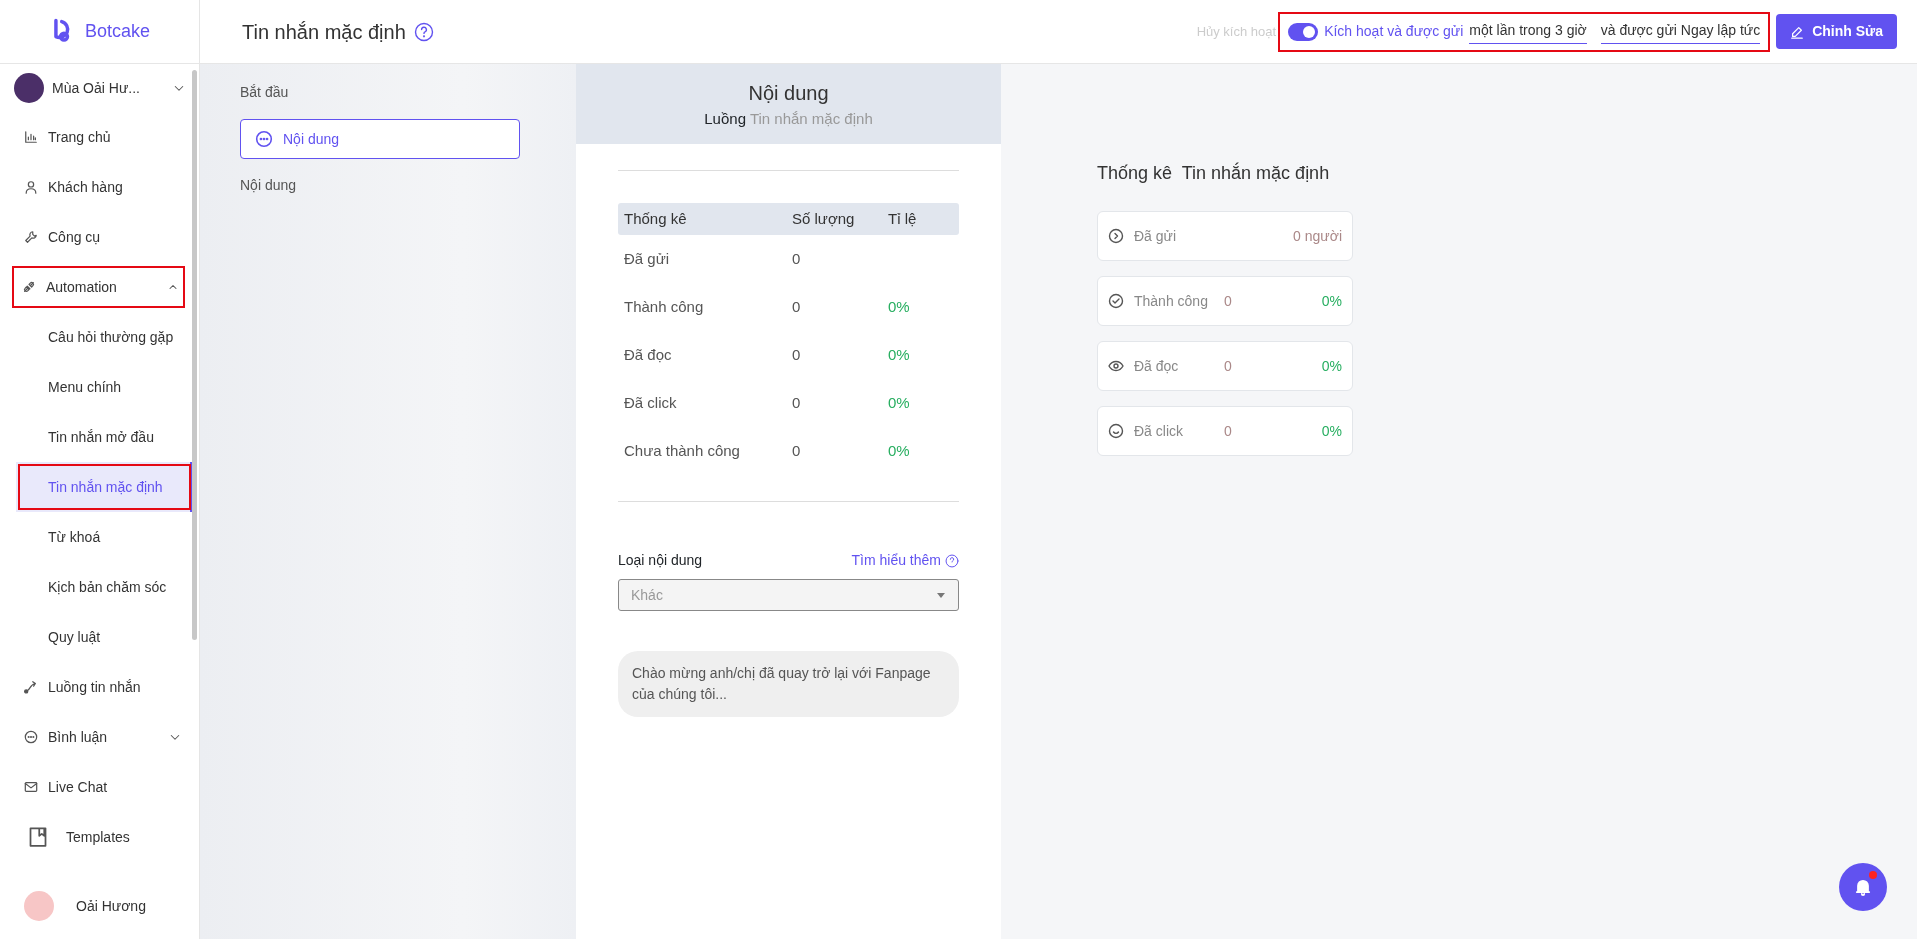 The image size is (1917, 939). What do you see at coordinates (1157, 366) in the screenshot?
I see `stat-label: Đã đọc` at bounding box center [1157, 366].